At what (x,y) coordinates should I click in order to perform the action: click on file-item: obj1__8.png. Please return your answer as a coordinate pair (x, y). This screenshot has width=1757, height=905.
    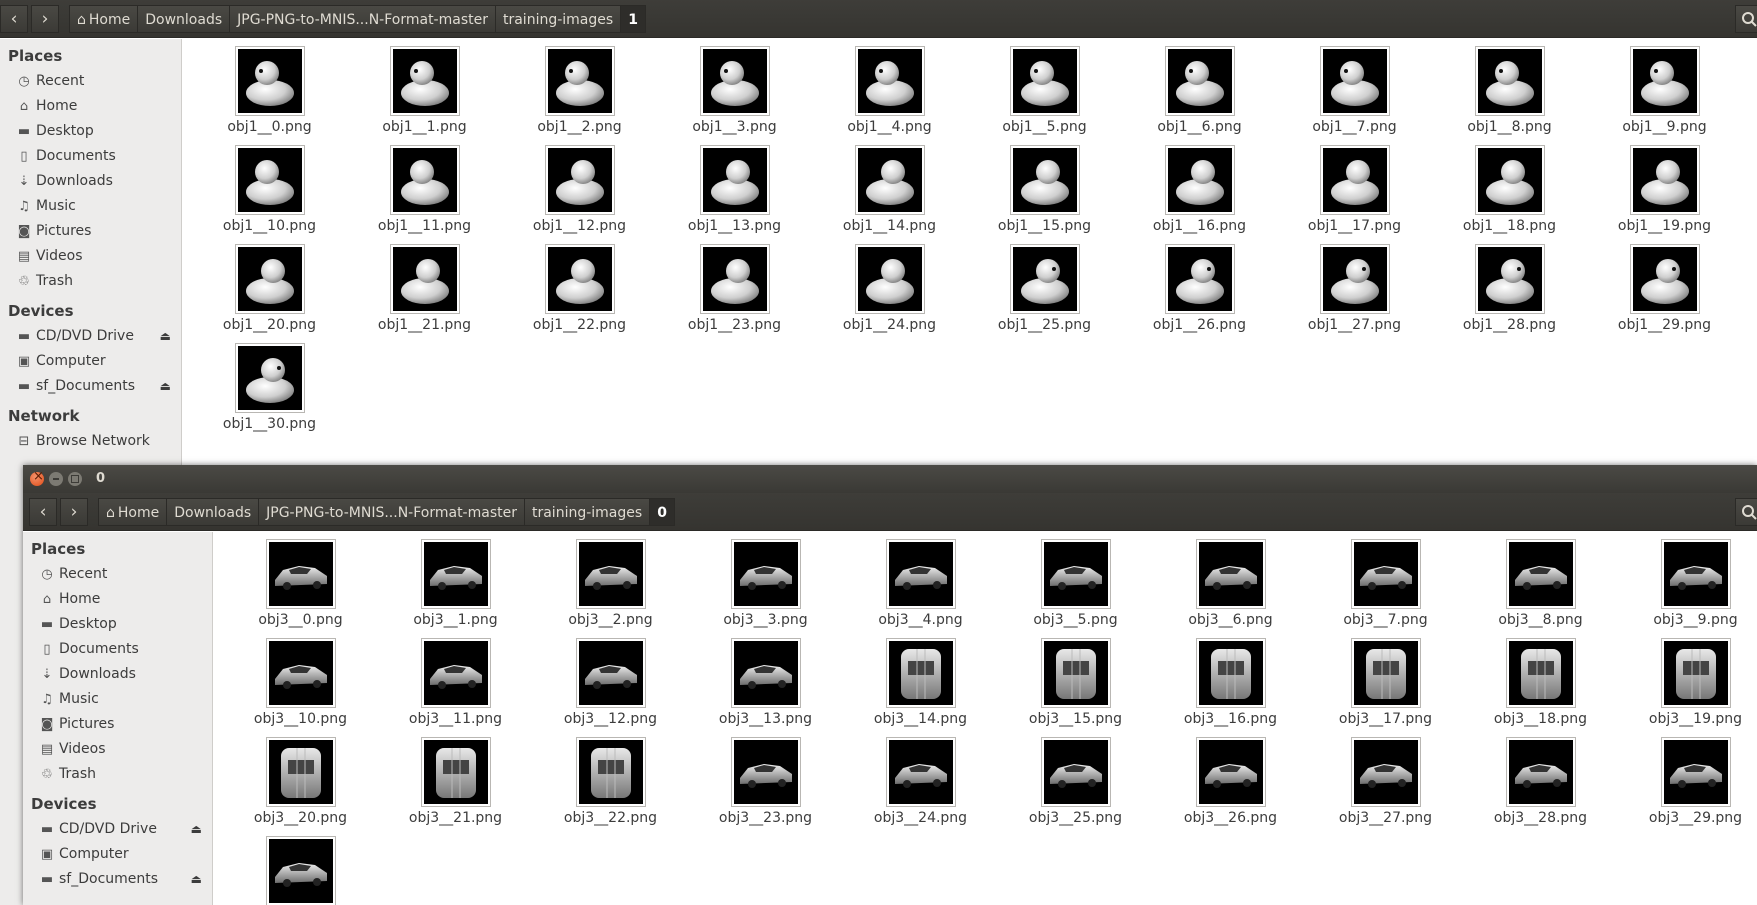
    Looking at the image, I should click on (1509, 96).